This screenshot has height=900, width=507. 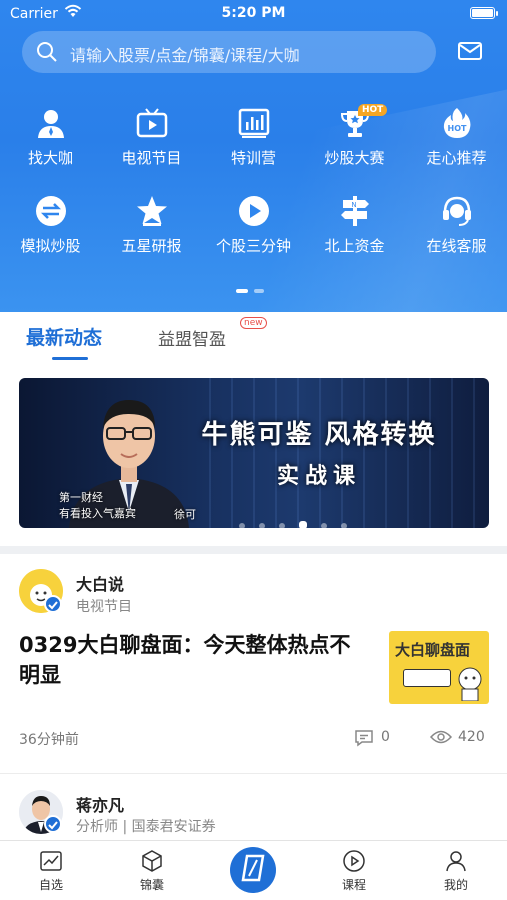 I want to click on tab-label: 自选, so click(x=50, y=885).